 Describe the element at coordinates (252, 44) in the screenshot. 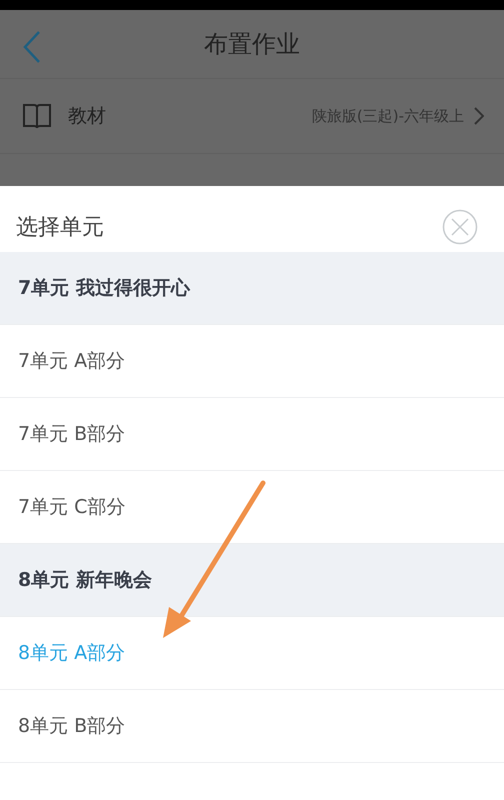

I see `page-title: 布置作业` at that location.